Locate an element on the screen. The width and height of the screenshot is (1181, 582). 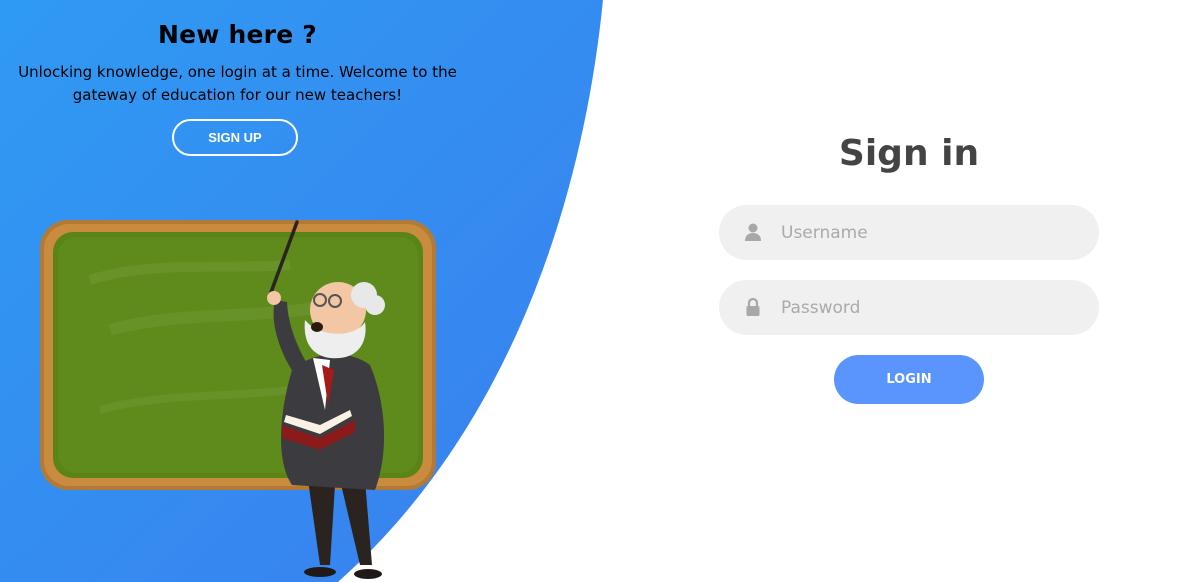
username-field is located at coordinates (909, 232).